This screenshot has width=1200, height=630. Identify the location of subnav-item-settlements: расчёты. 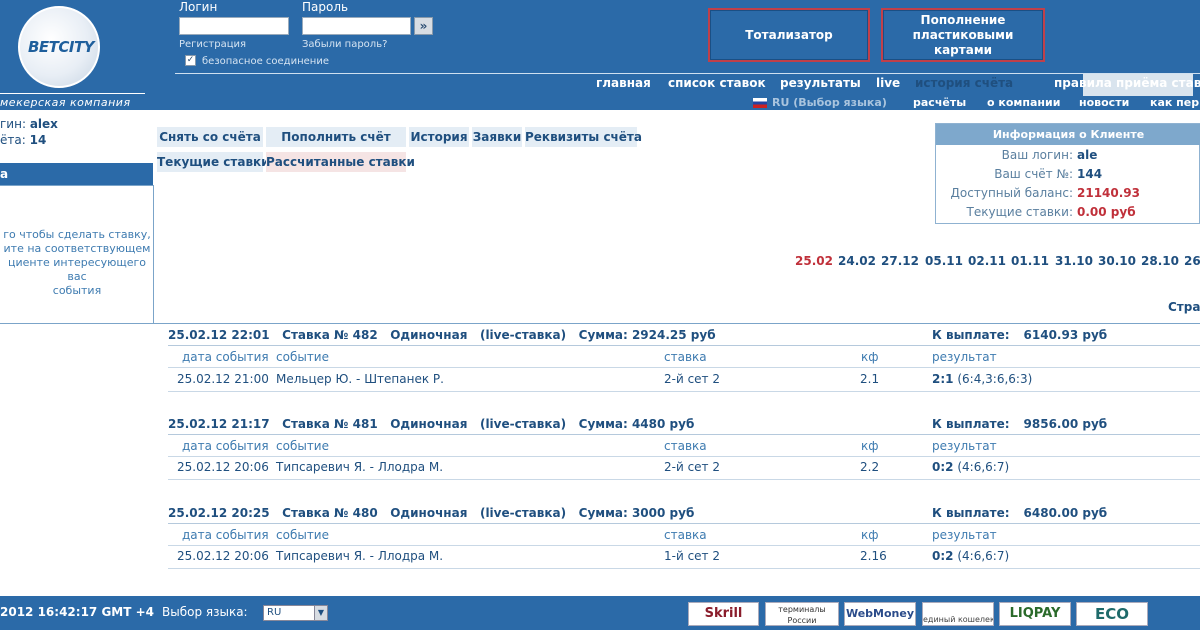
(939, 102).